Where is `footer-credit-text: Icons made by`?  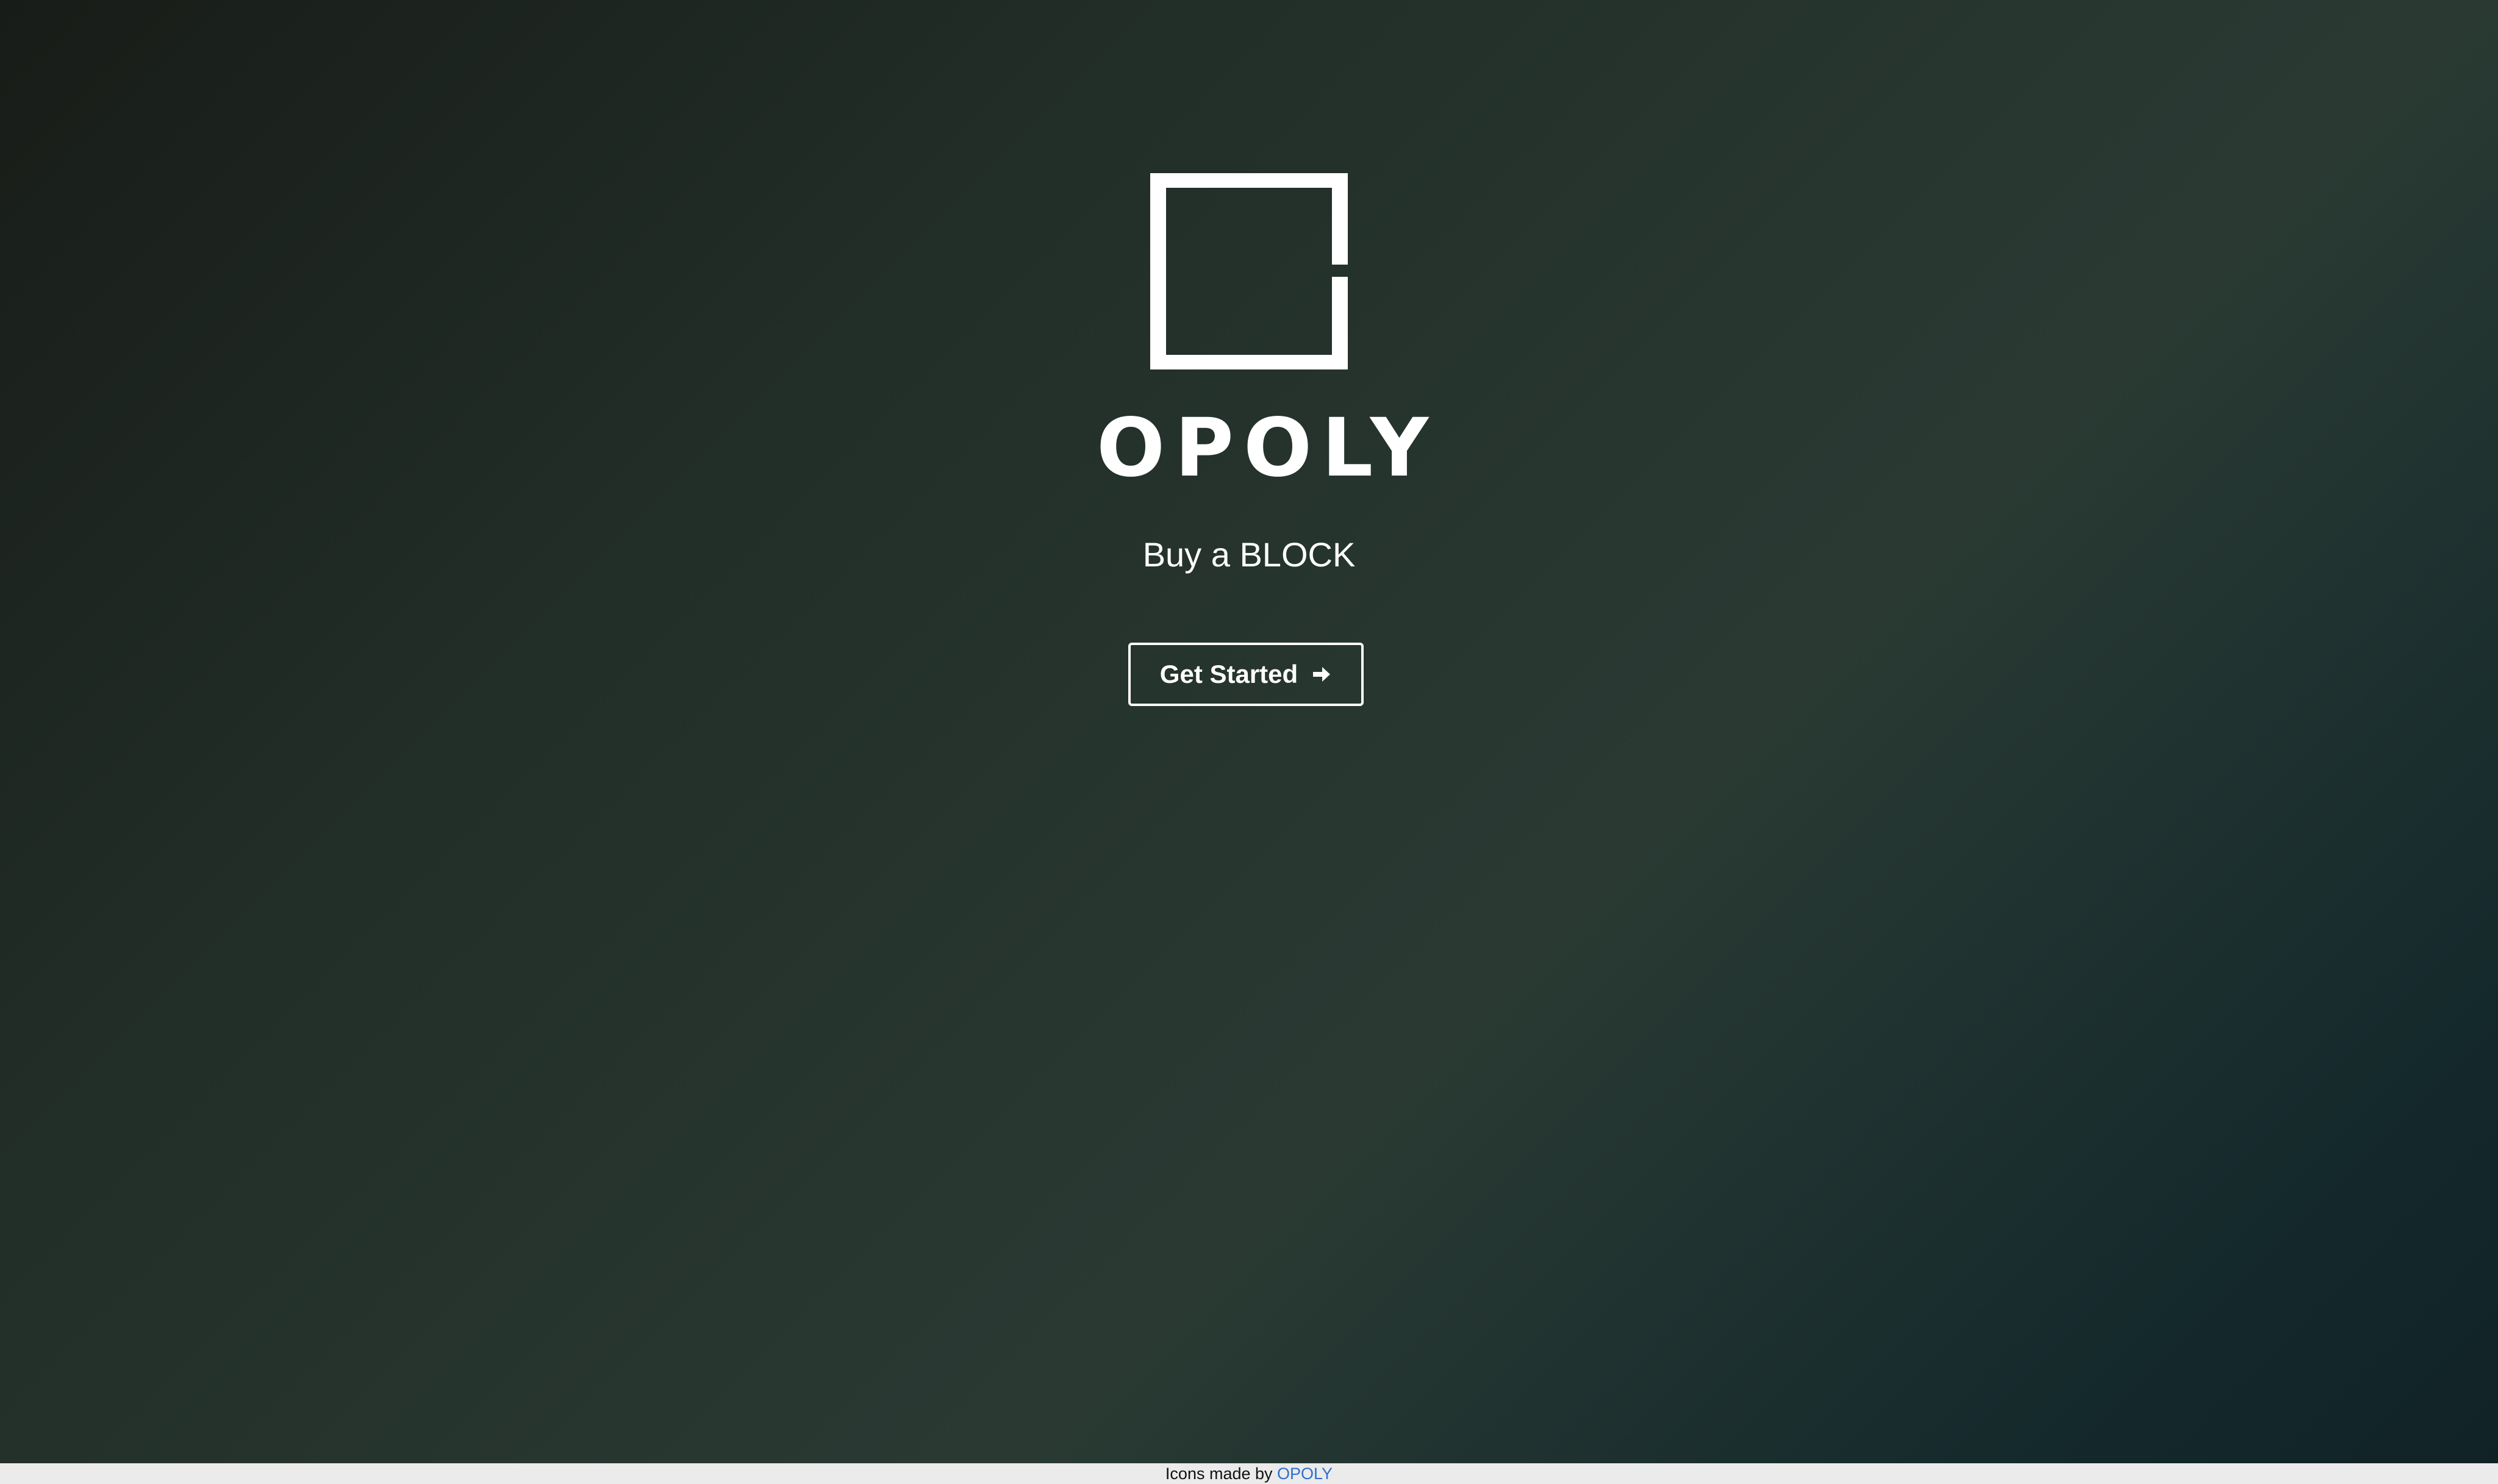
footer-credit-text: Icons made by is located at coordinates (1221, 1474).